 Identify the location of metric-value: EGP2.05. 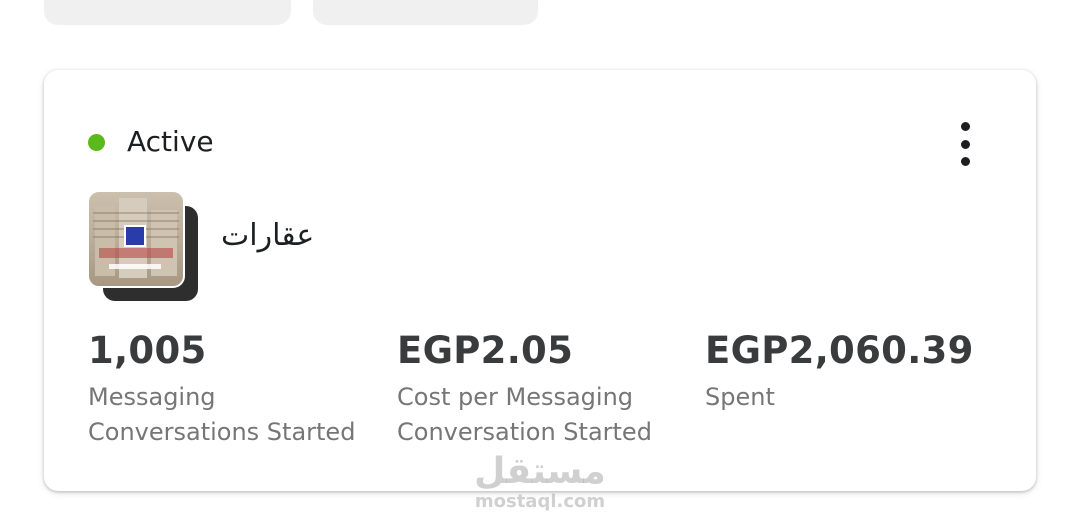
(485, 350).